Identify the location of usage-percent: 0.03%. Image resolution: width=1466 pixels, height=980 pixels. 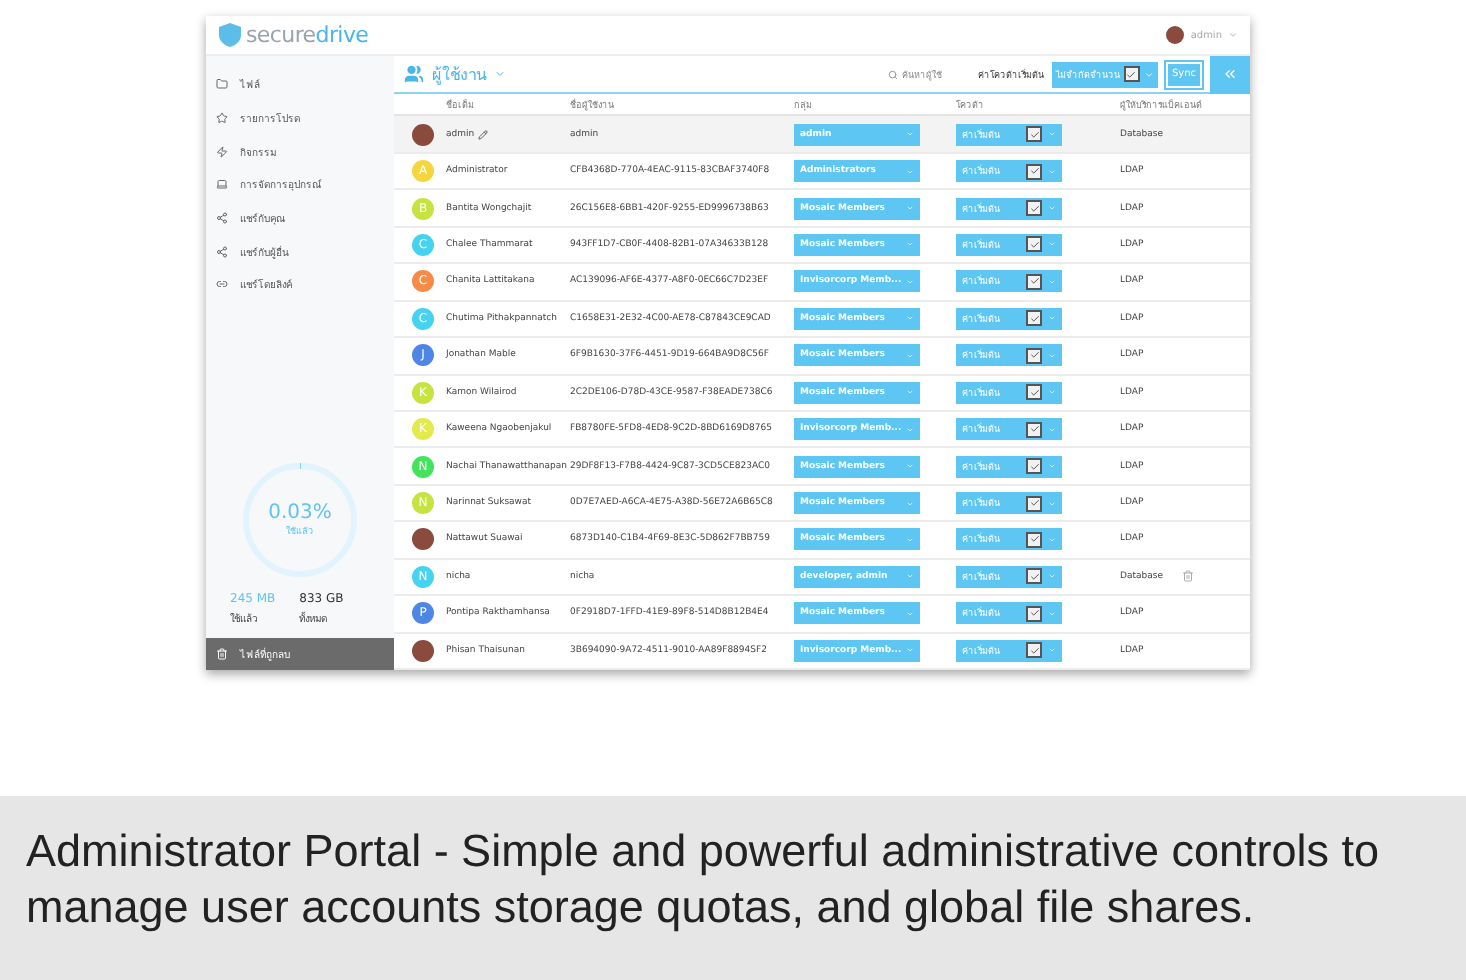
(300, 513).